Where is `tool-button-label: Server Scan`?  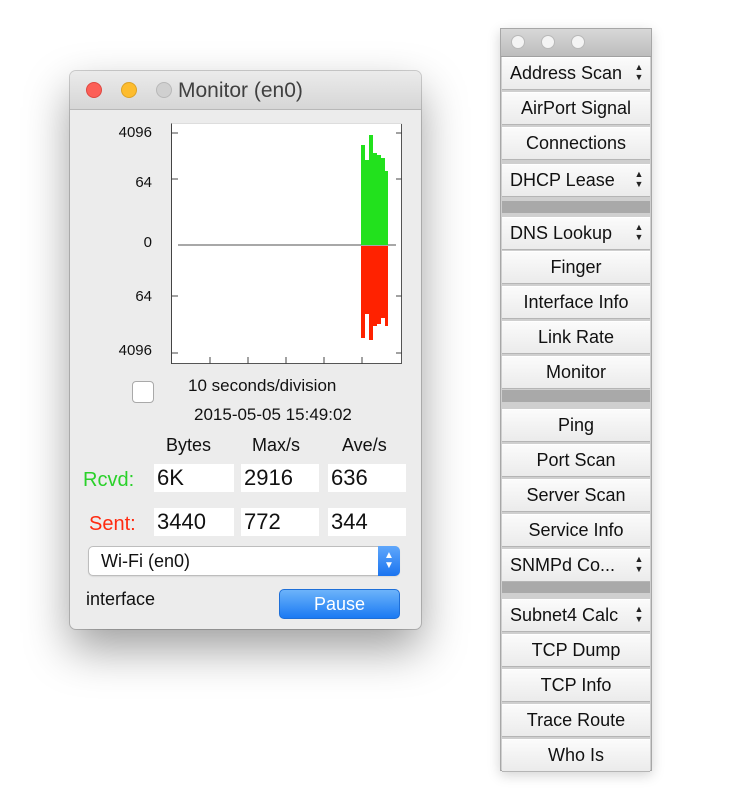 tool-button-label: Server Scan is located at coordinates (576, 495).